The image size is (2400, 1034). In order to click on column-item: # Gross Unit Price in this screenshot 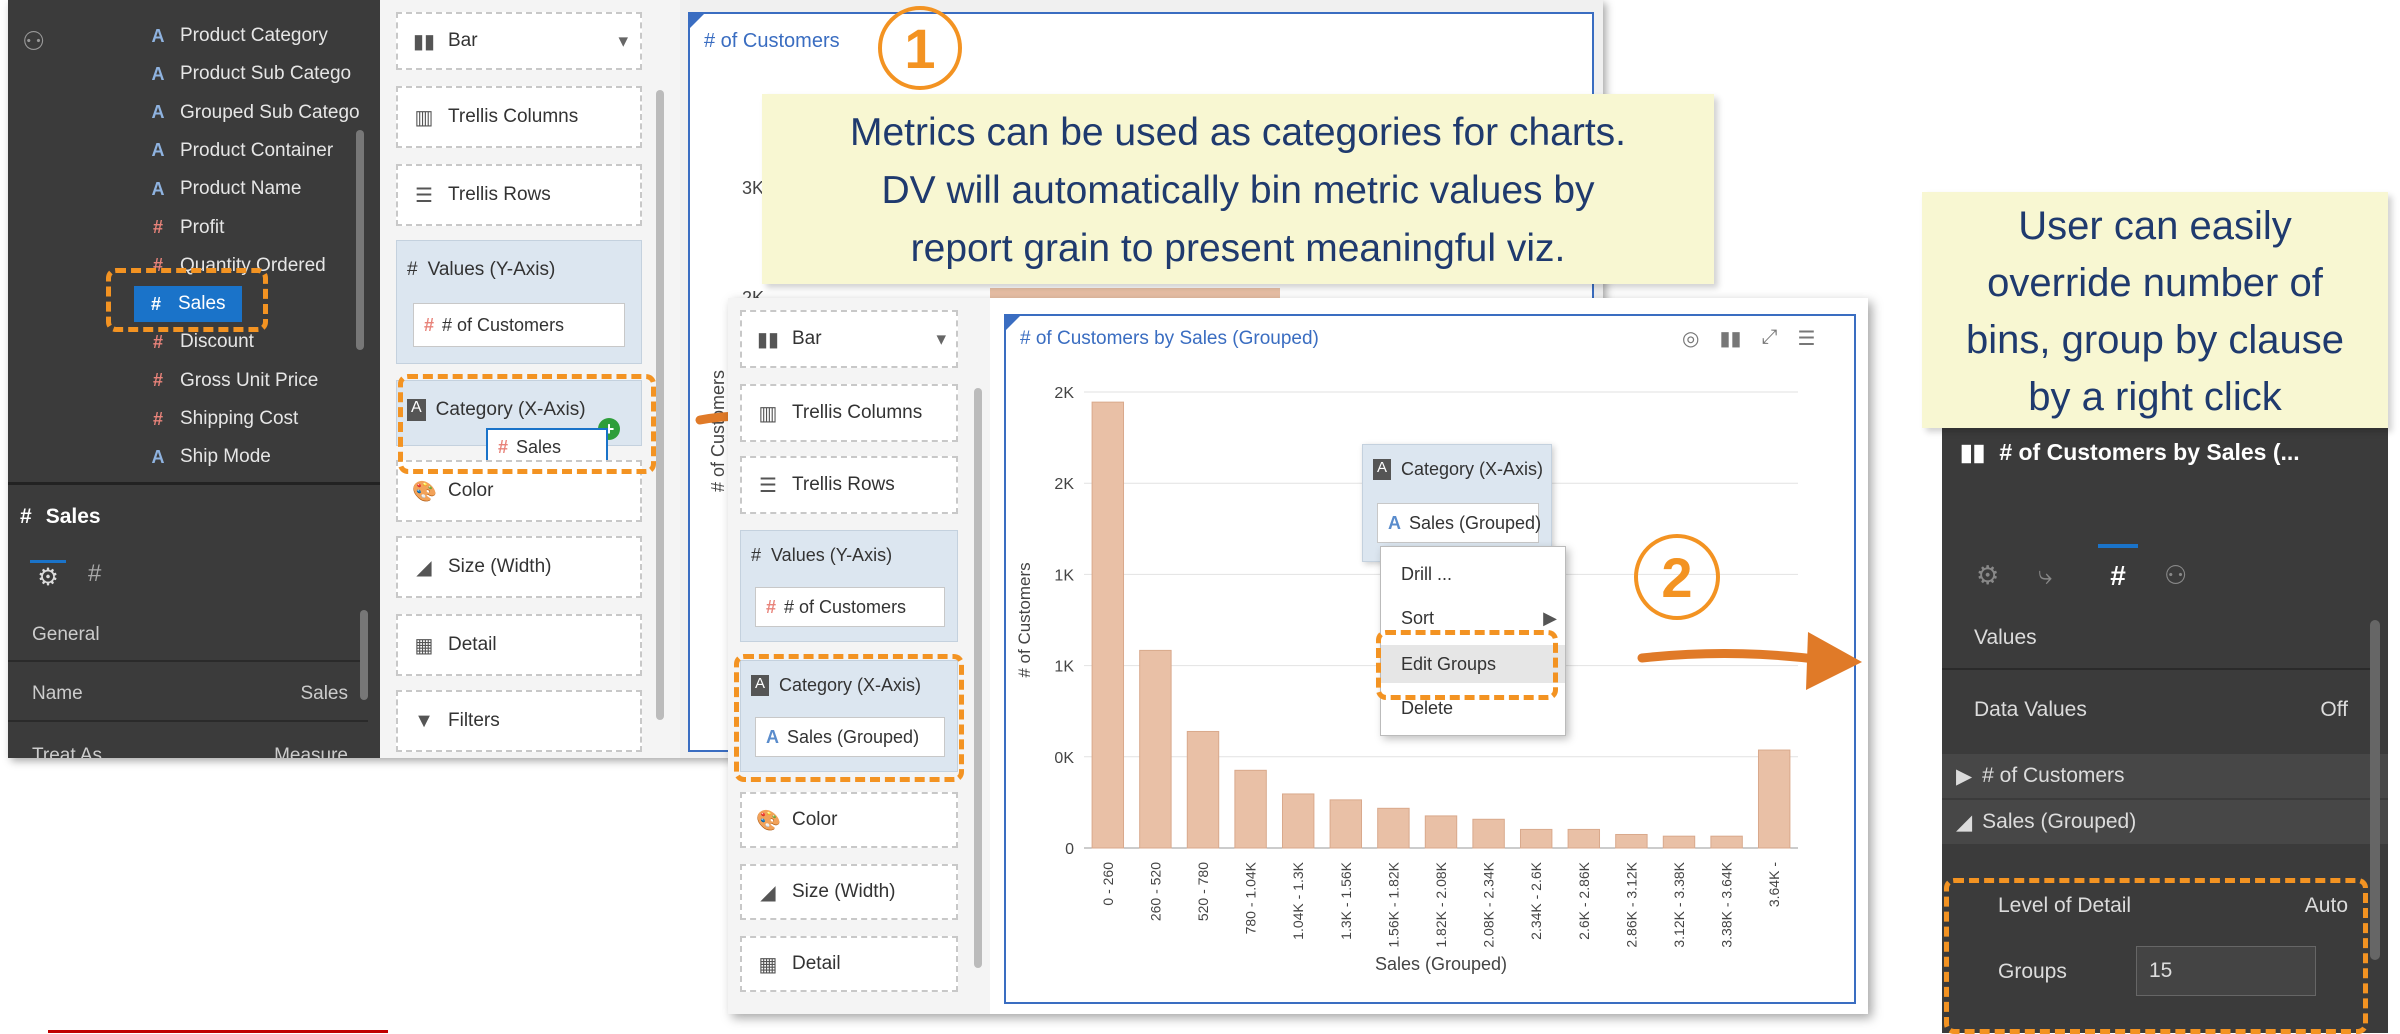, I will do `click(233, 381)`.